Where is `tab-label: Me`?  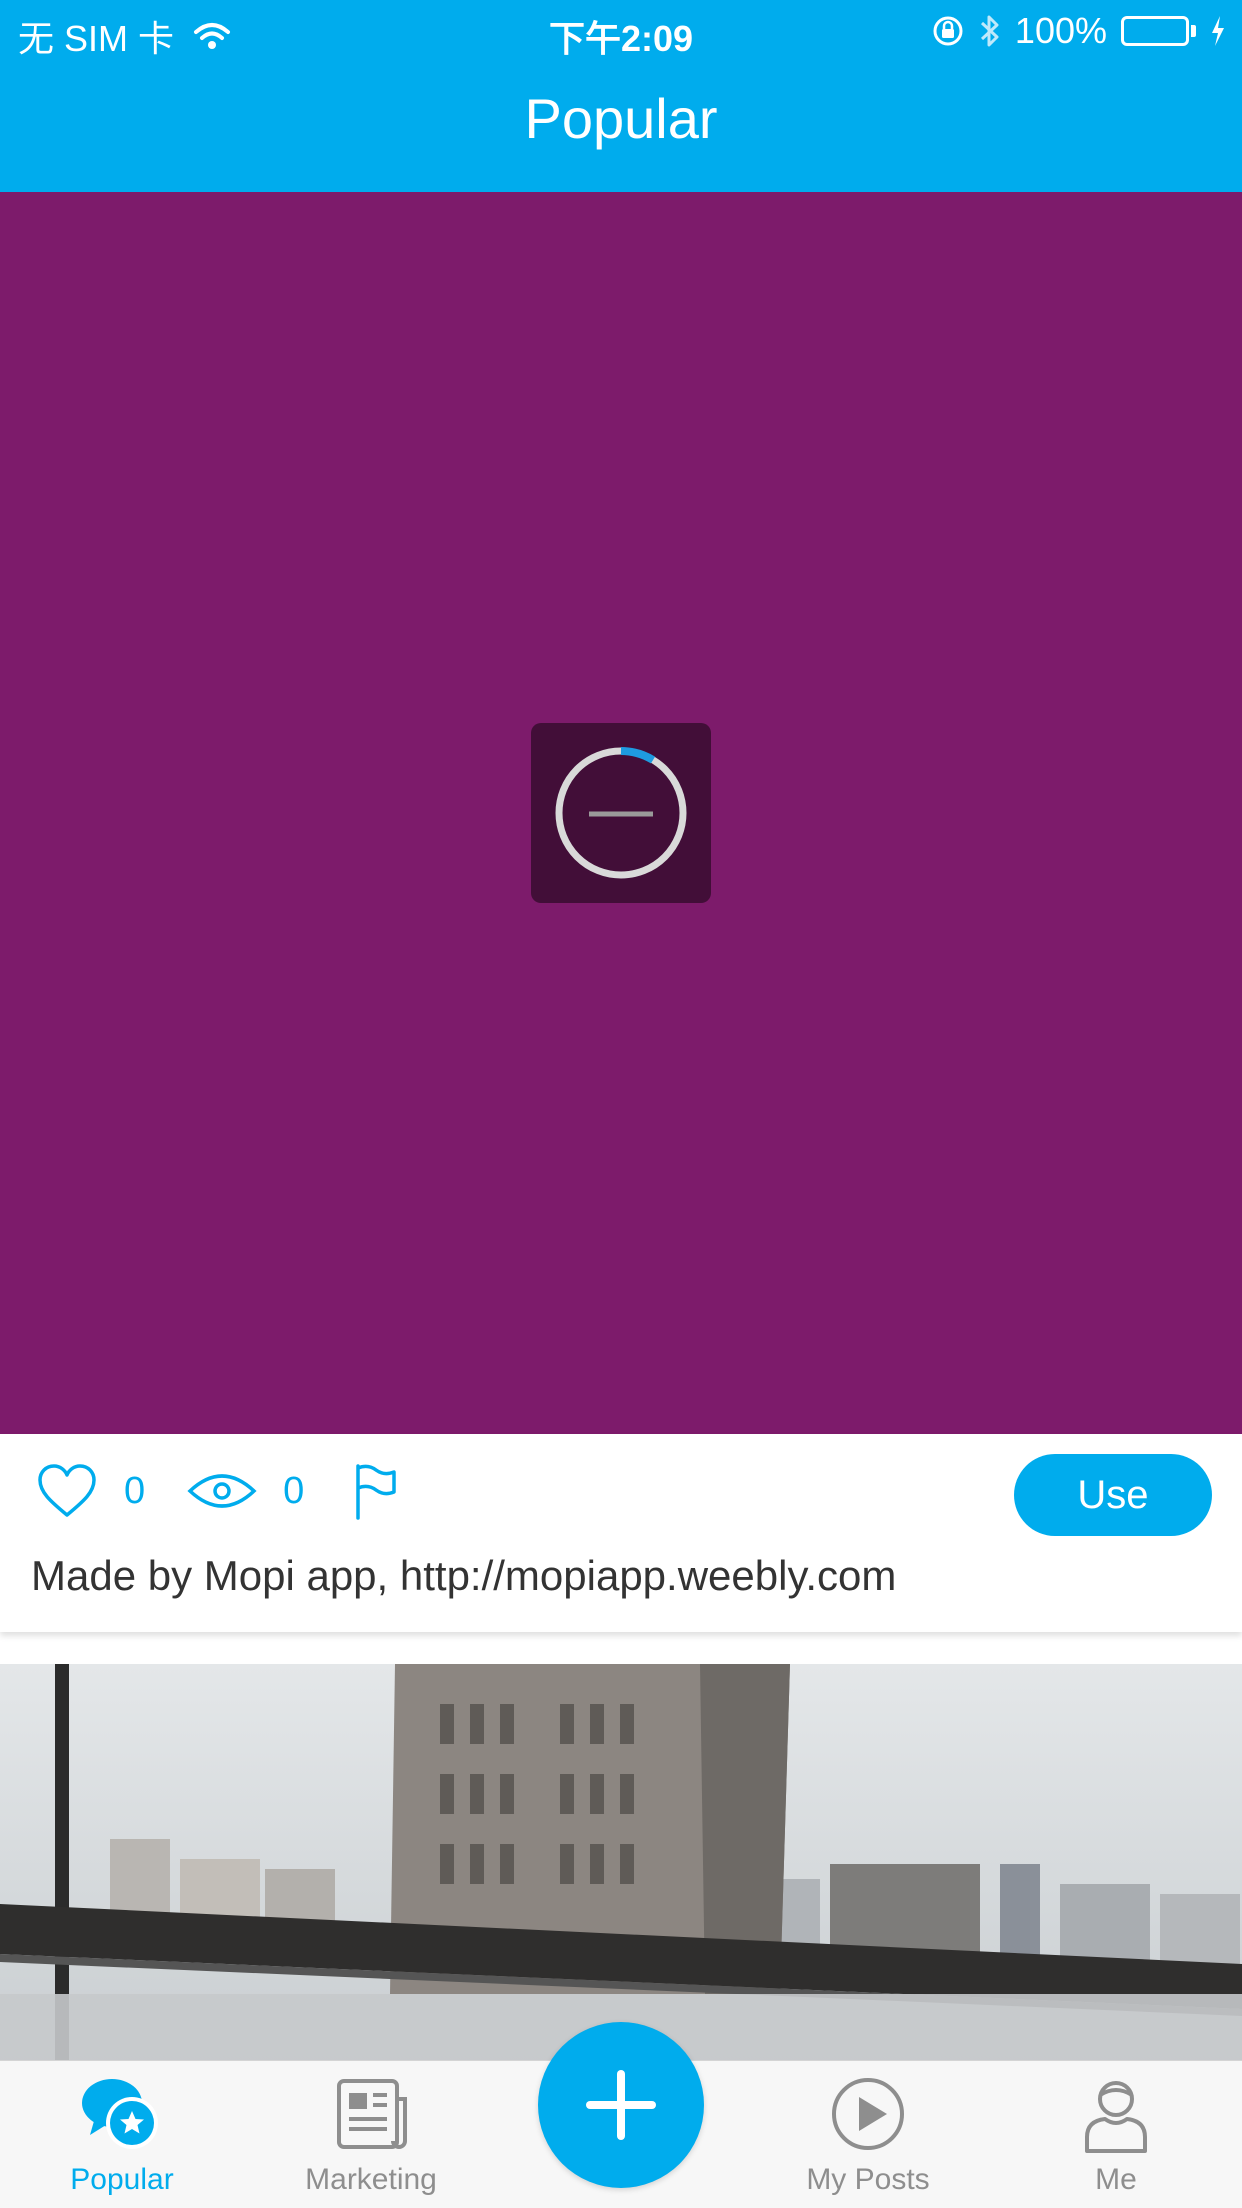
tab-label: Me is located at coordinates (1116, 2179).